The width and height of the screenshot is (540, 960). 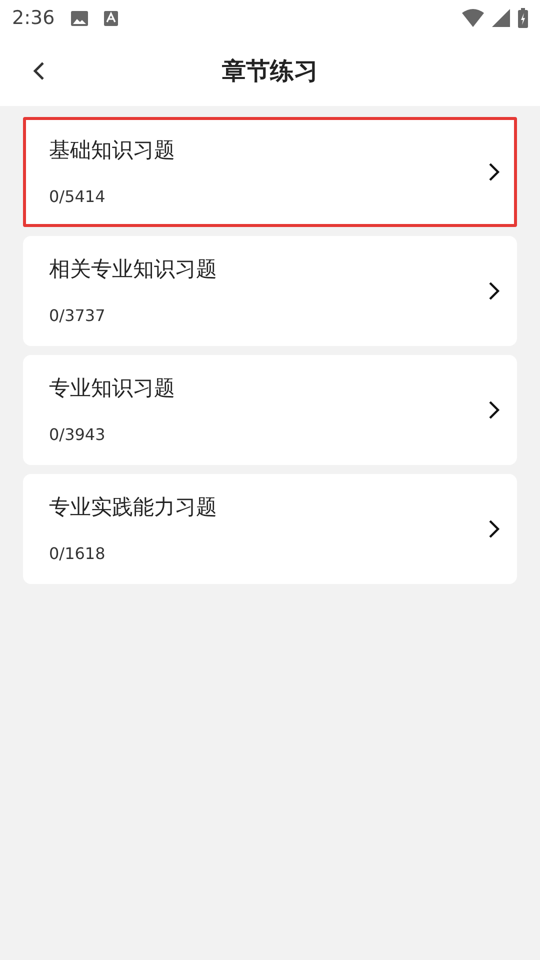 I want to click on chapter-title: 基础知识习题, so click(x=112, y=150).